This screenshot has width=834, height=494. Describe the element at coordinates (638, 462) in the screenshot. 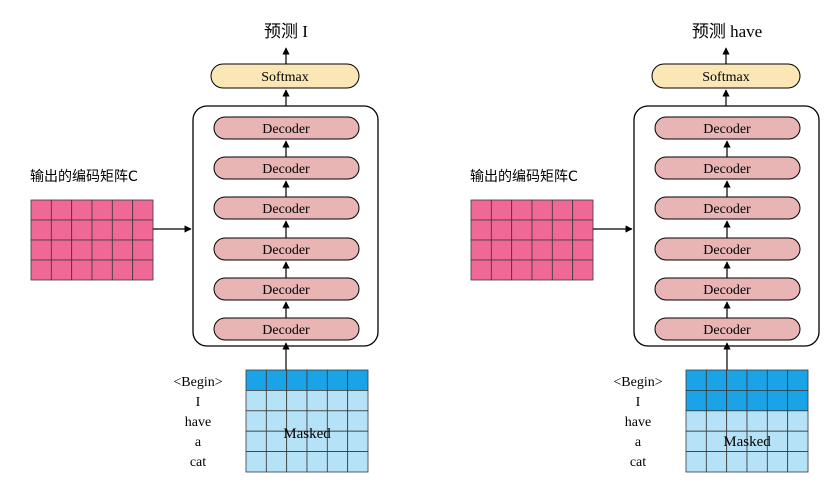

I see `input-token: cat` at that location.